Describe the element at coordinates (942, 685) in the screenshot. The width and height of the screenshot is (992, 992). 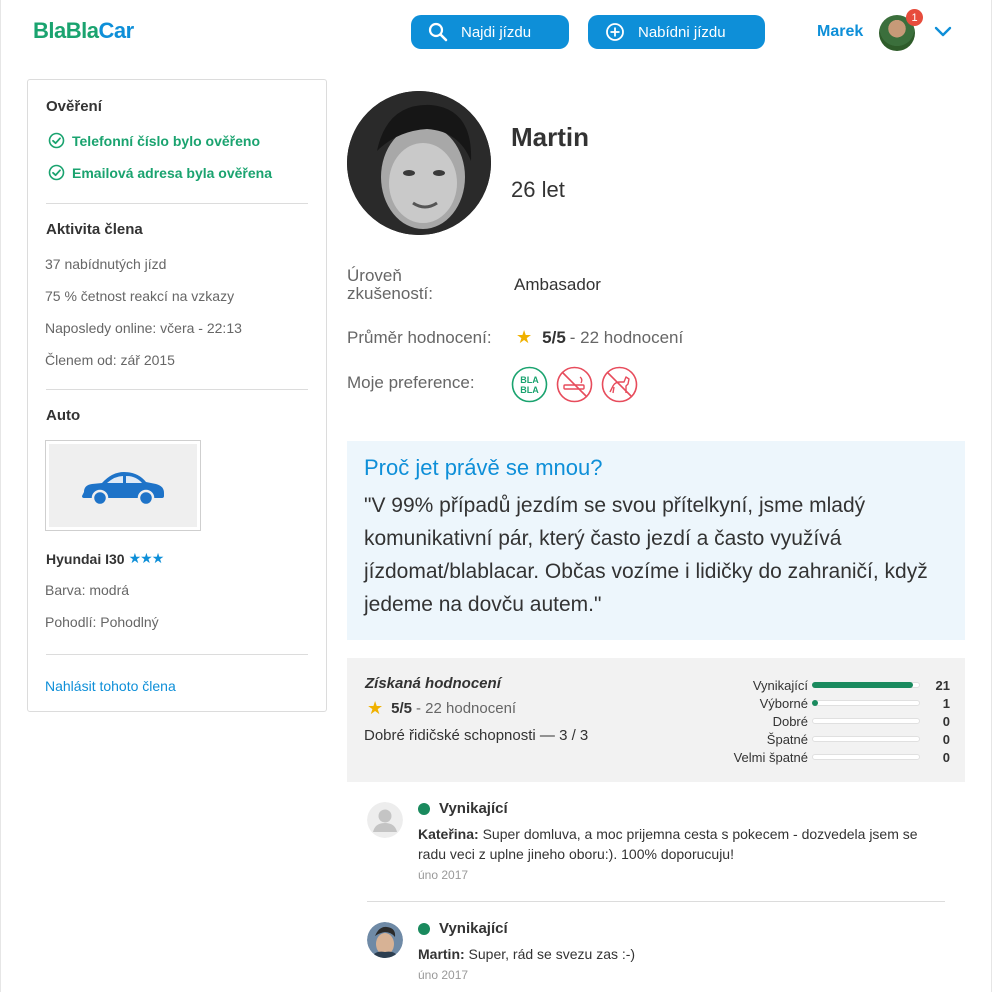
I see `rating-bar-count: 21` at that location.